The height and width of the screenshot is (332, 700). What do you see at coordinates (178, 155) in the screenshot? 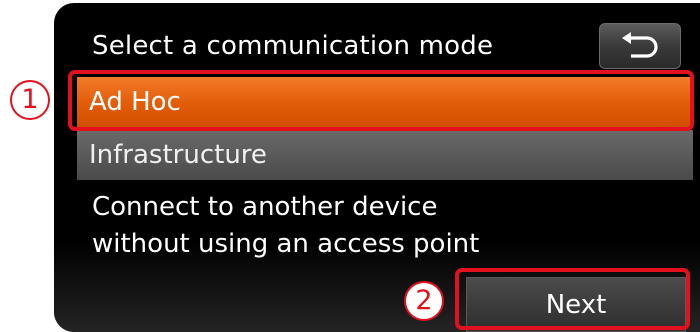
I see `option-infrastructure-label: Infrastructure` at bounding box center [178, 155].